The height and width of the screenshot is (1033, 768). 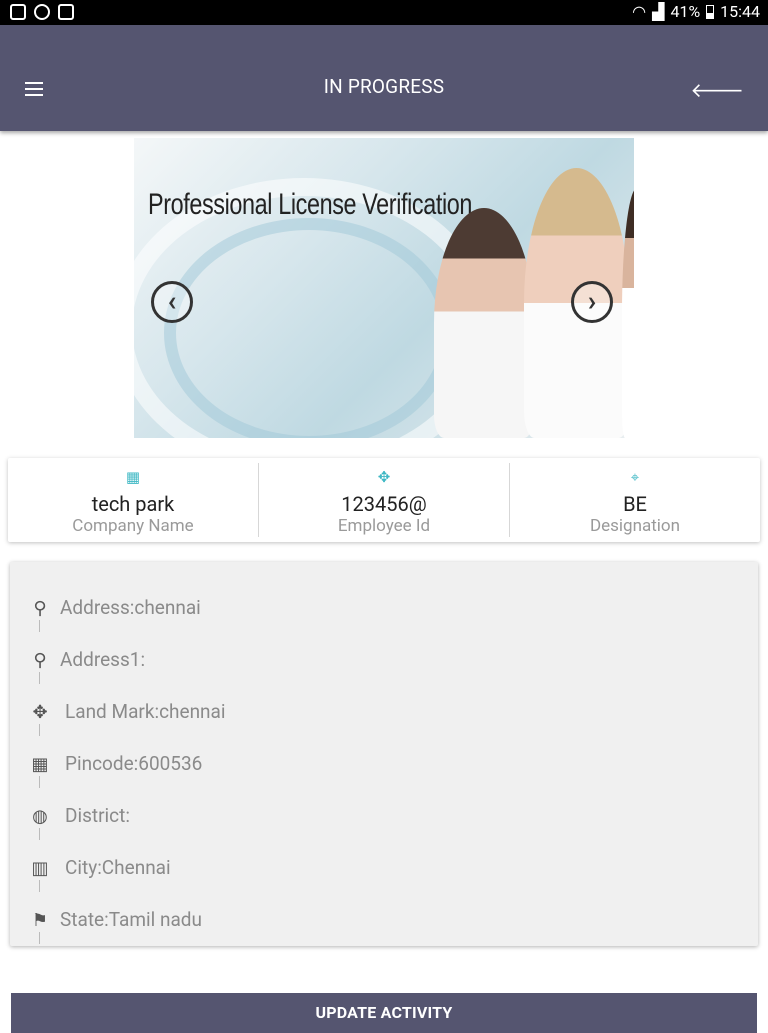 I want to click on employee-id-value: 123456@, so click(x=384, y=504).